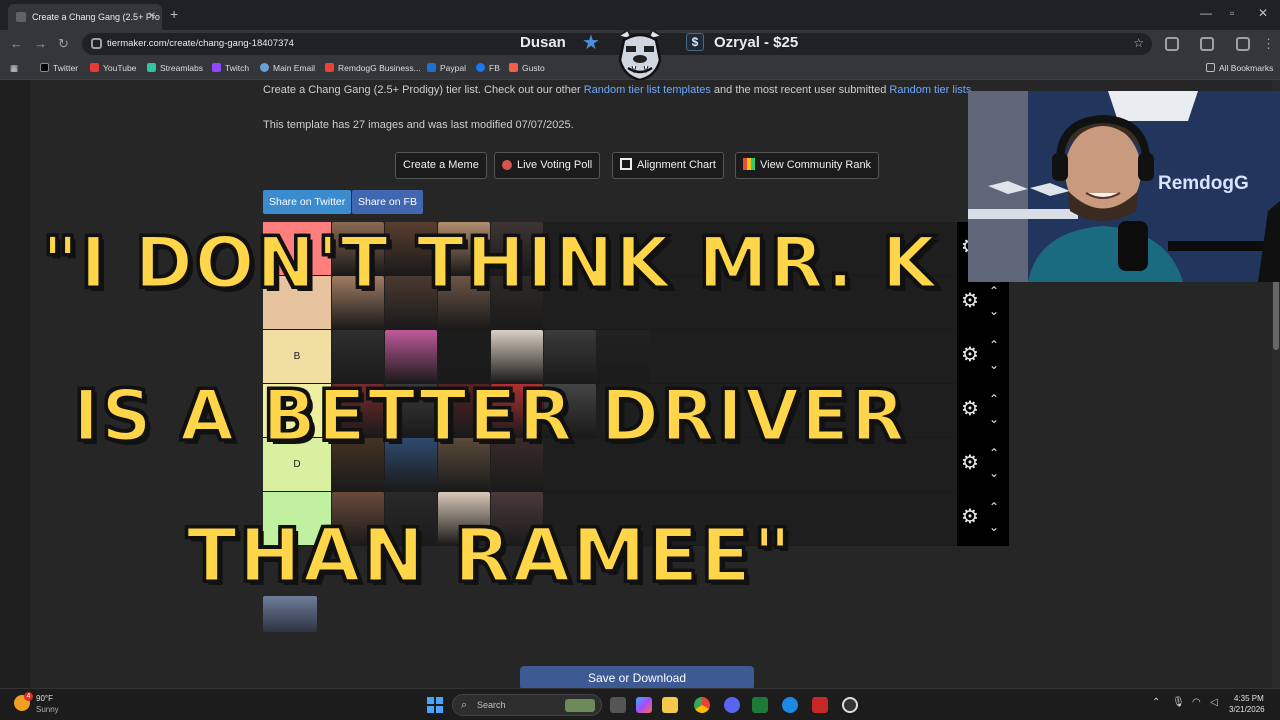 The image size is (1280, 720). What do you see at coordinates (749, 164) in the screenshot?
I see `color-grid-icon` at bounding box center [749, 164].